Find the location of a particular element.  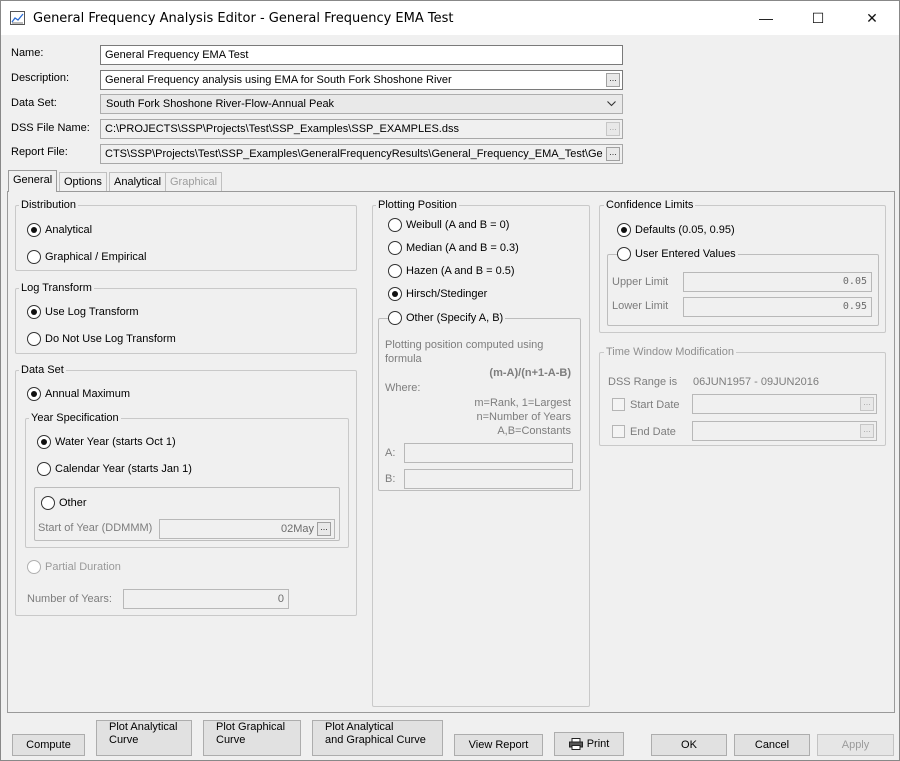

other-year-label: Other is located at coordinates (73, 503).